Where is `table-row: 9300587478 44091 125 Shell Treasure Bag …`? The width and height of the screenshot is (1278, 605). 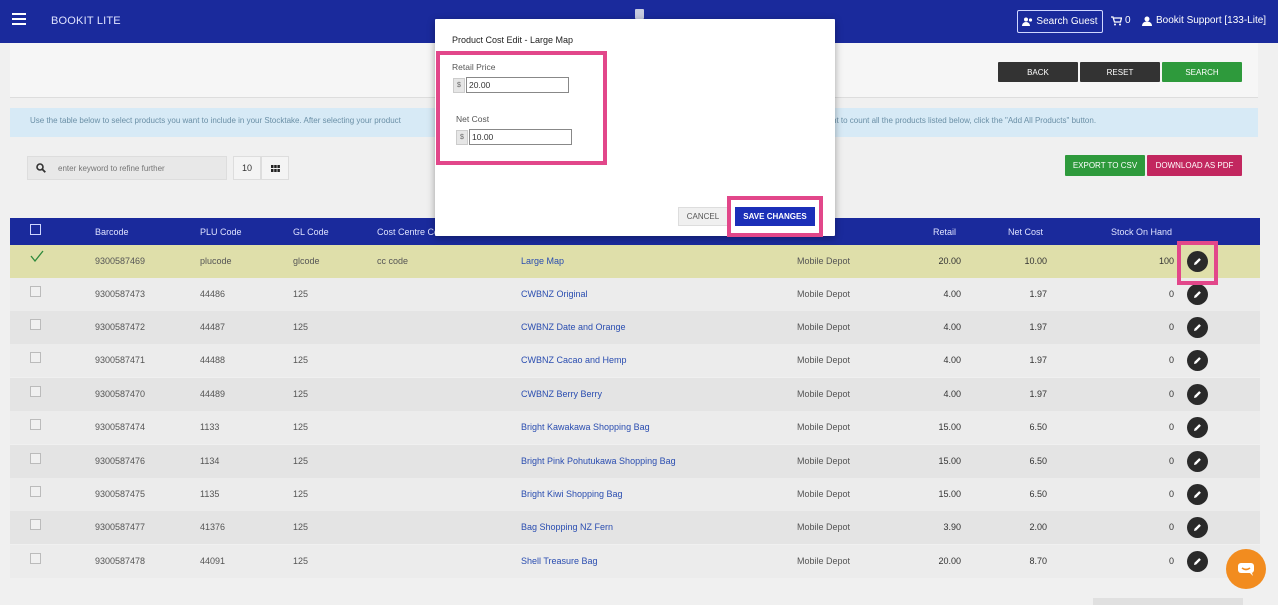 table-row: 9300587478 44091 125 Shell Treasure Bag … is located at coordinates (635, 561).